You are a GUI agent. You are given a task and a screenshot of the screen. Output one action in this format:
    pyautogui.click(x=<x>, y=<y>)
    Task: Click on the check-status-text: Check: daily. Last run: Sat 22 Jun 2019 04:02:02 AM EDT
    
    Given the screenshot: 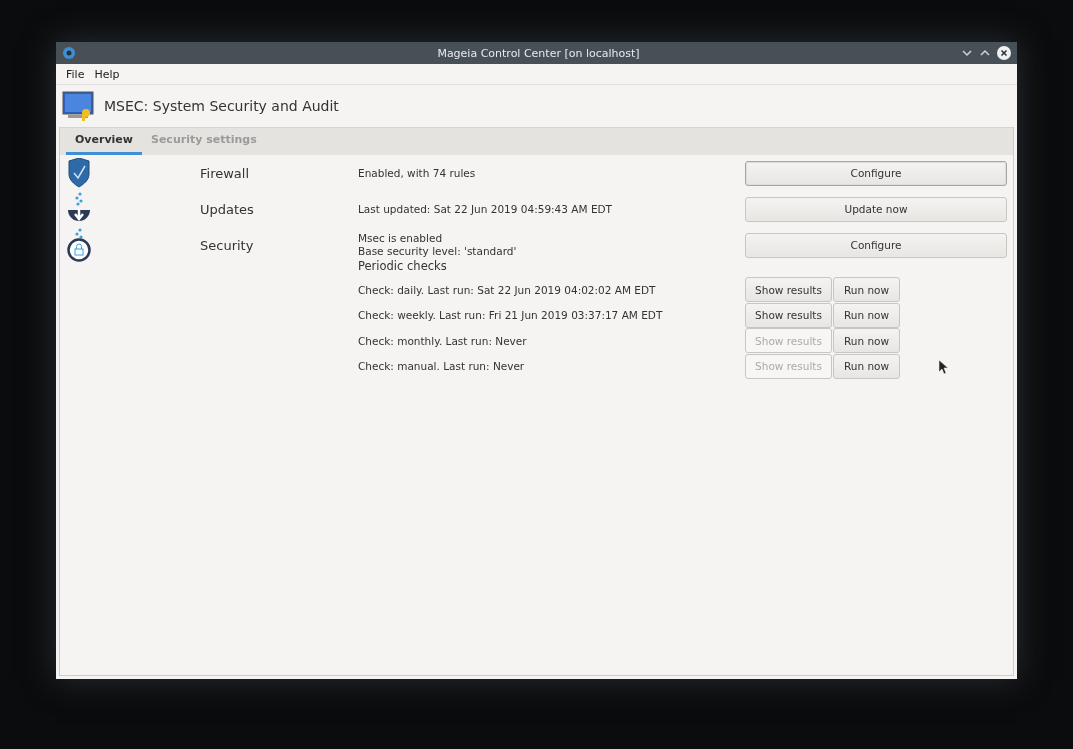 What is the action you would take?
    pyautogui.click(x=507, y=289)
    